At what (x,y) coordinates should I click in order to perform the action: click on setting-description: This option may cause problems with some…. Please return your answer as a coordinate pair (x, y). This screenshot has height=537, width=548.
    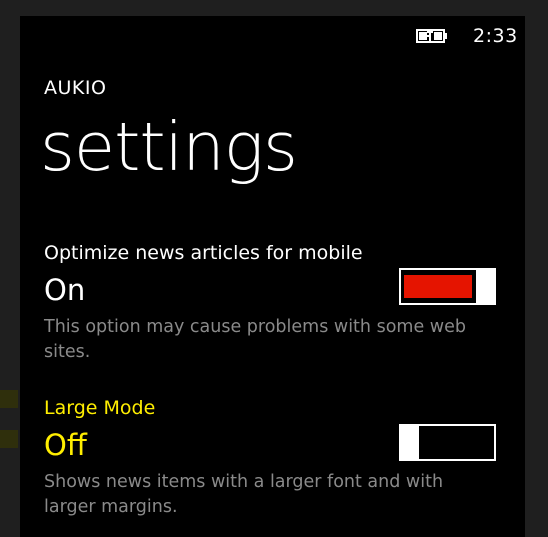
    Looking at the image, I should click on (255, 339).